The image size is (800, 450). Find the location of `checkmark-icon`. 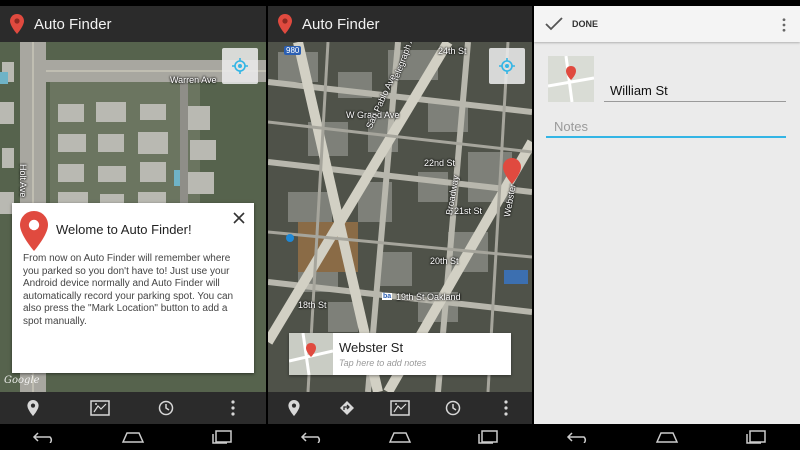

checkmark-icon is located at coordinates (554, 24).